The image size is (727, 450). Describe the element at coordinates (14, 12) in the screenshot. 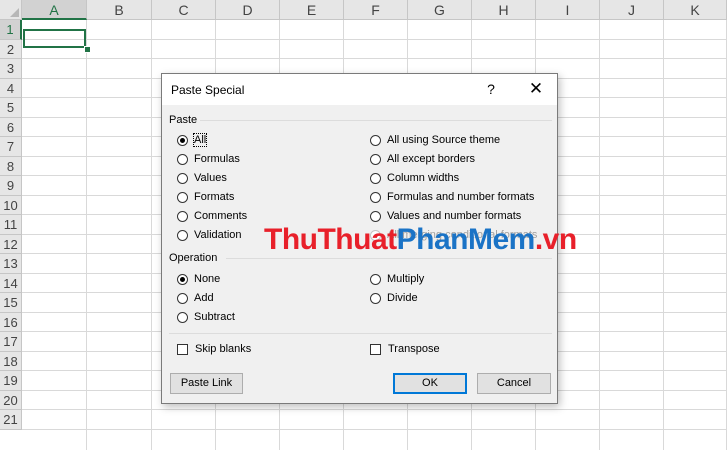

I see `select-all-triangle-icon` at that location.